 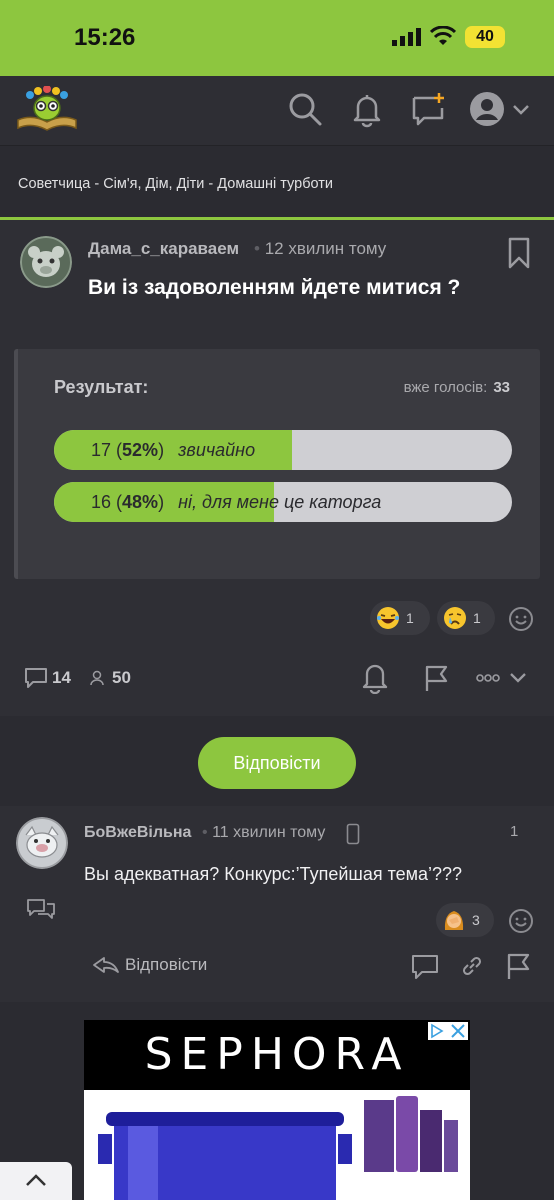 I want to click on scroll-to-top-button, so click(x=36, y=1181).